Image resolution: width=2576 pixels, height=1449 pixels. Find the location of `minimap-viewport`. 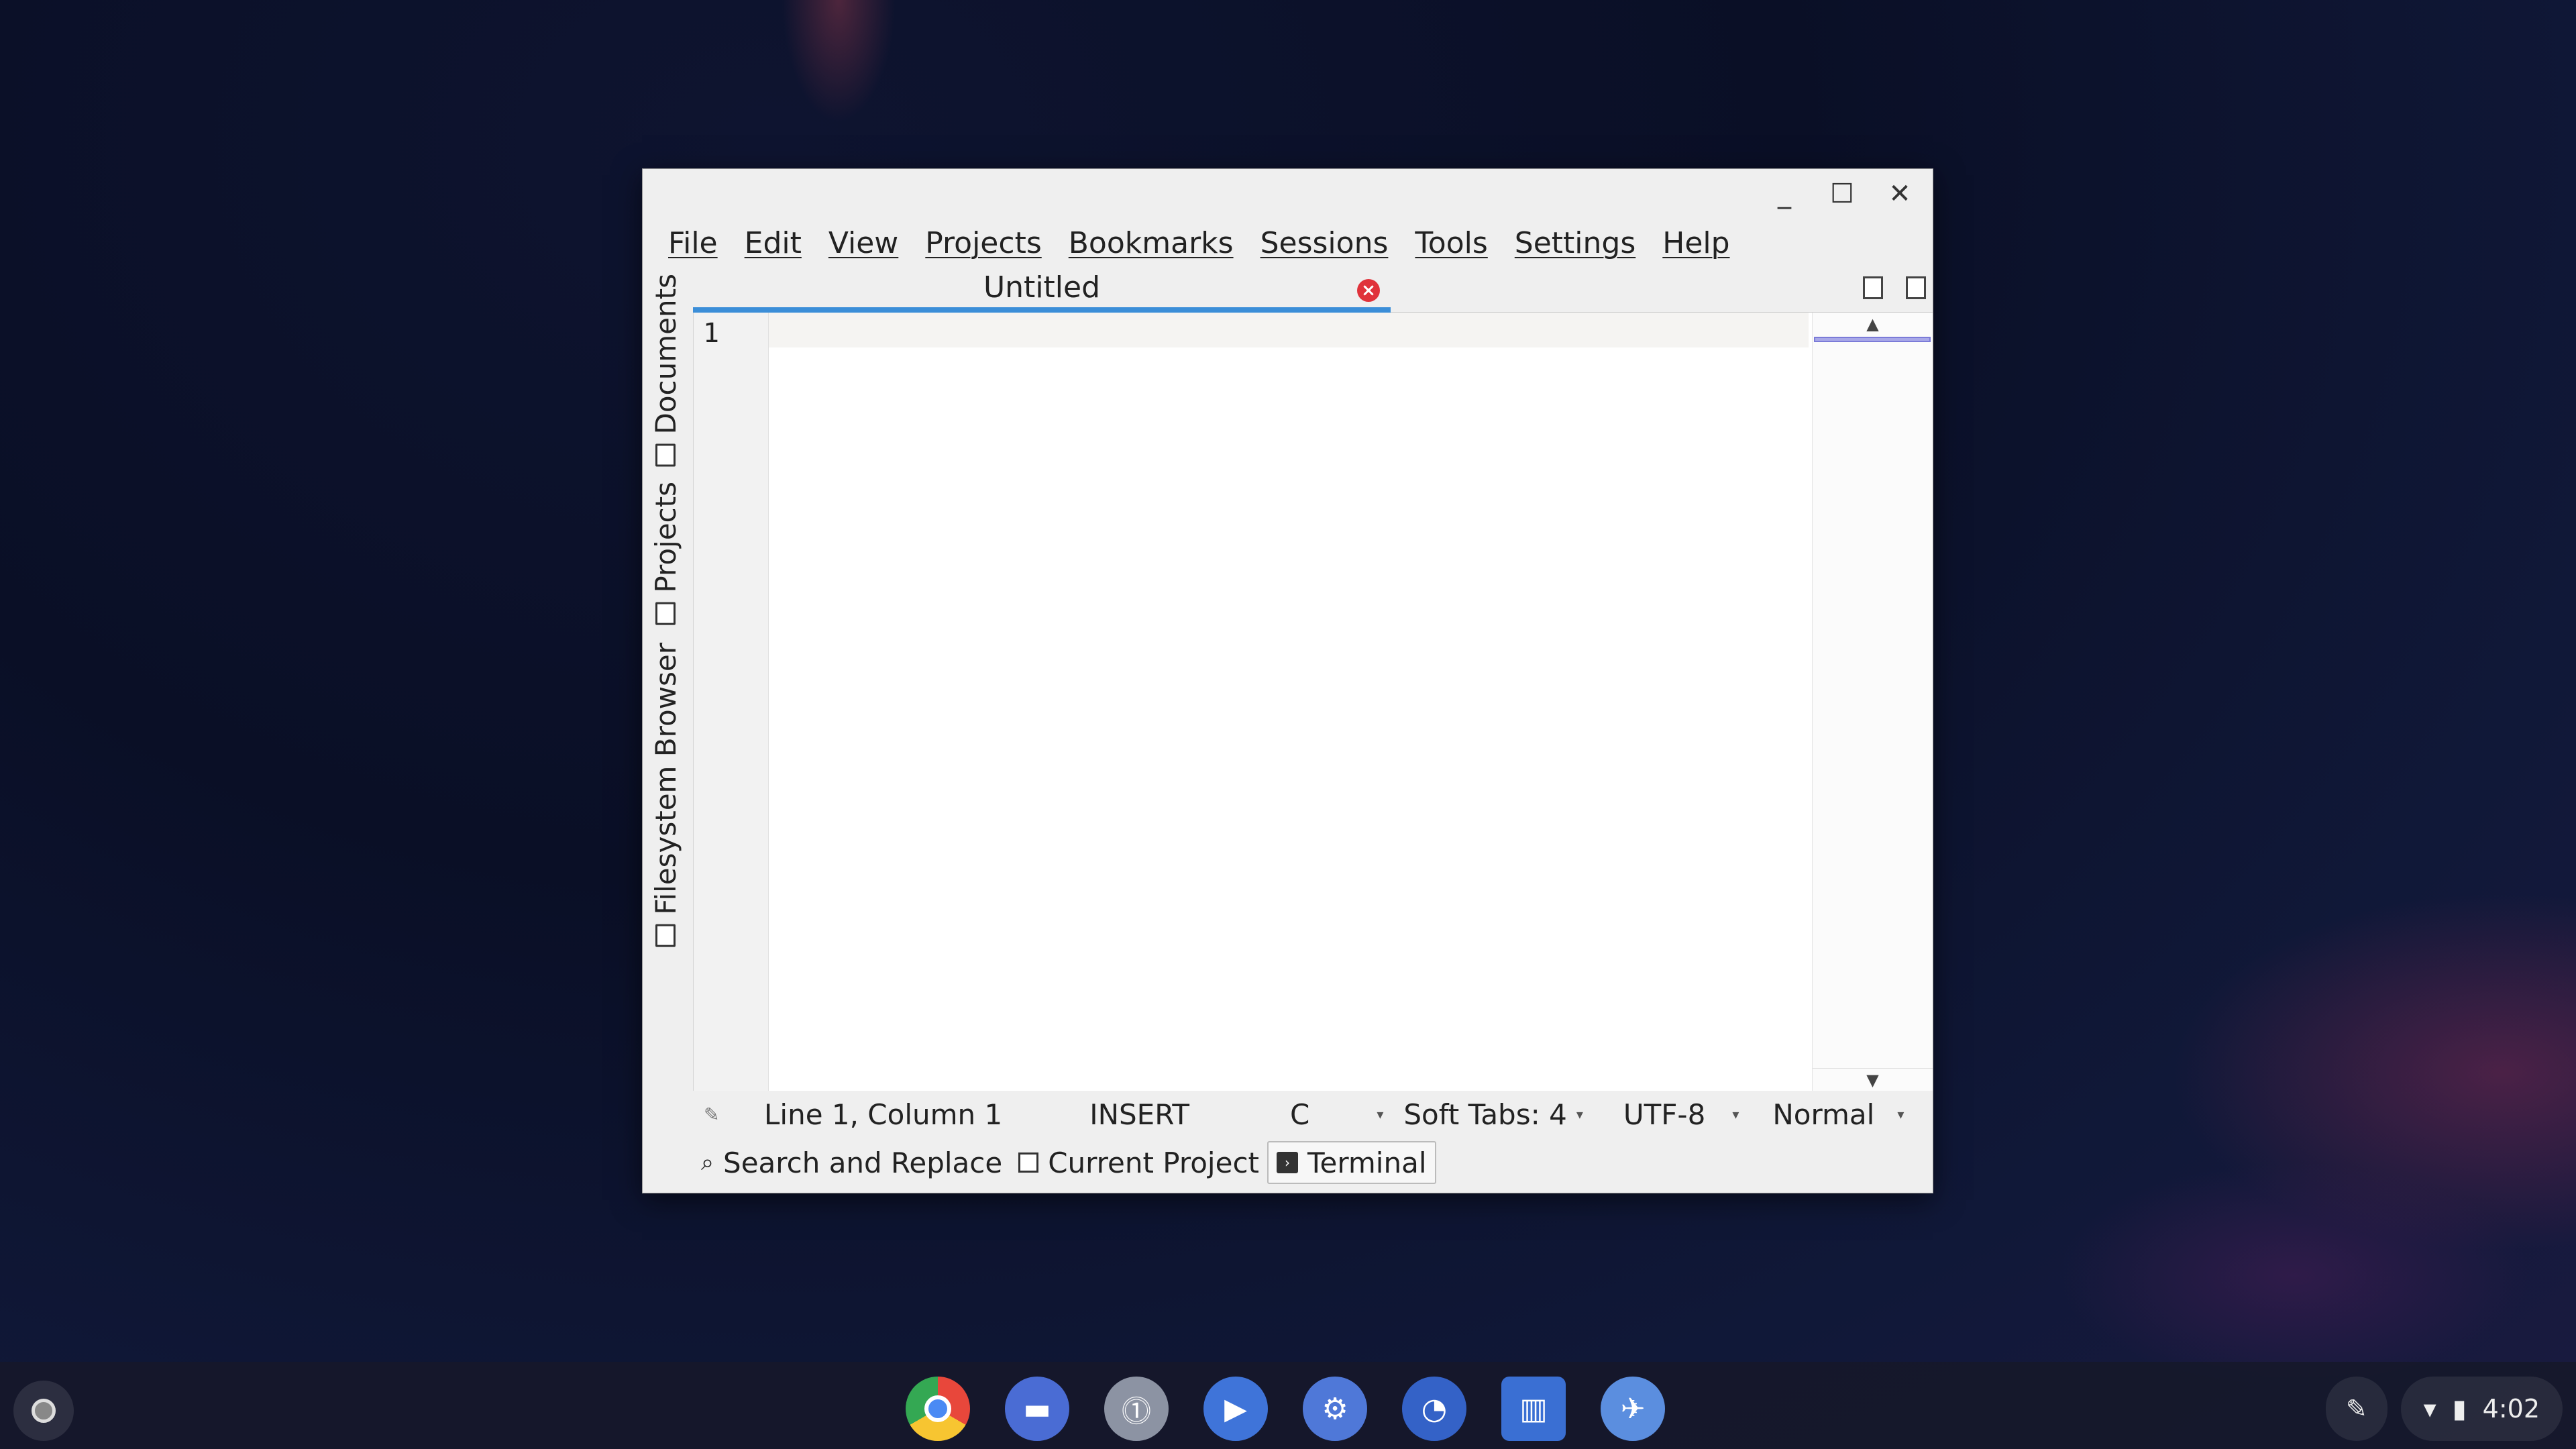

minimap-viewport is located at coordinates (1872, 339).